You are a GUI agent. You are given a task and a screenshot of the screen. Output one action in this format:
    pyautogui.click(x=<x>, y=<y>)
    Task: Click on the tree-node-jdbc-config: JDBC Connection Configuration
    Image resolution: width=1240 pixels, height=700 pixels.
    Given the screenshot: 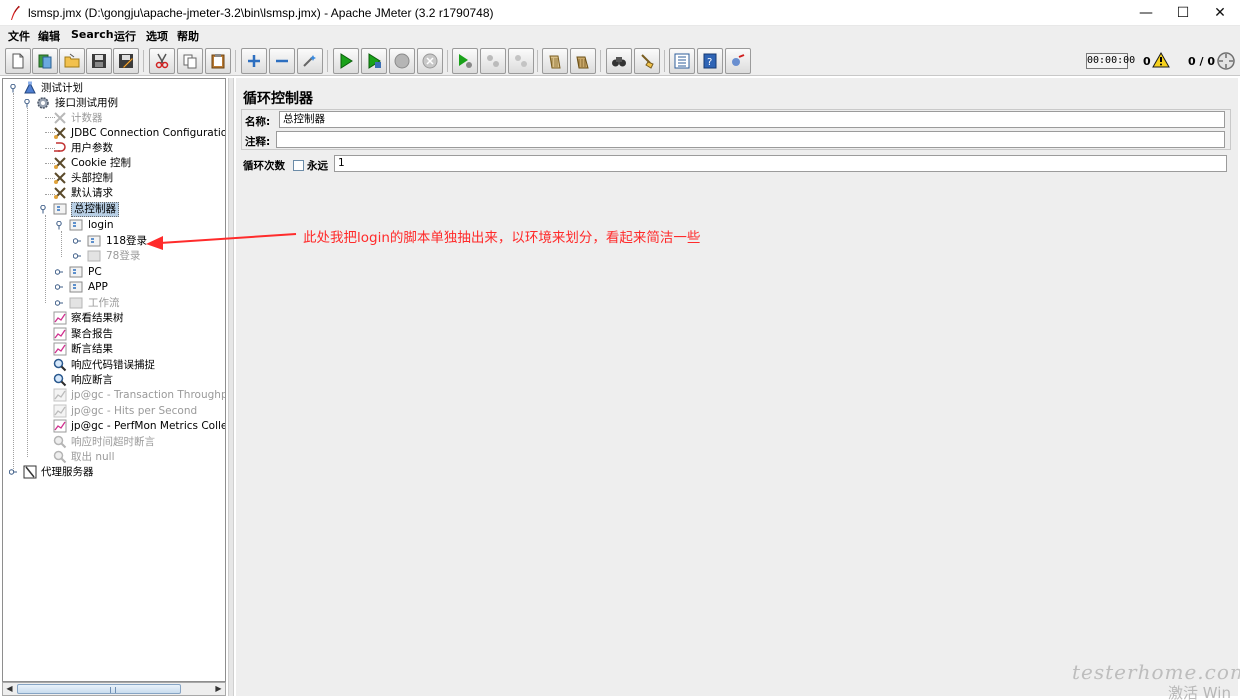 What is the action you would take?
    pyautogui.click(x=139, y=133)
    